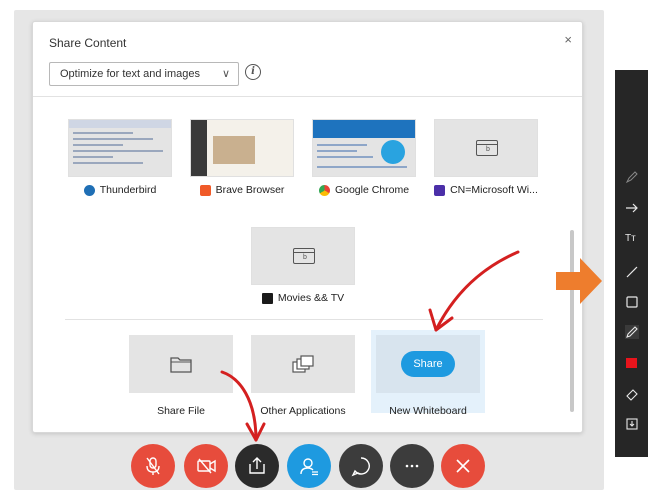  I want to click on tile-label: Movies && TV, so click(311, 298).